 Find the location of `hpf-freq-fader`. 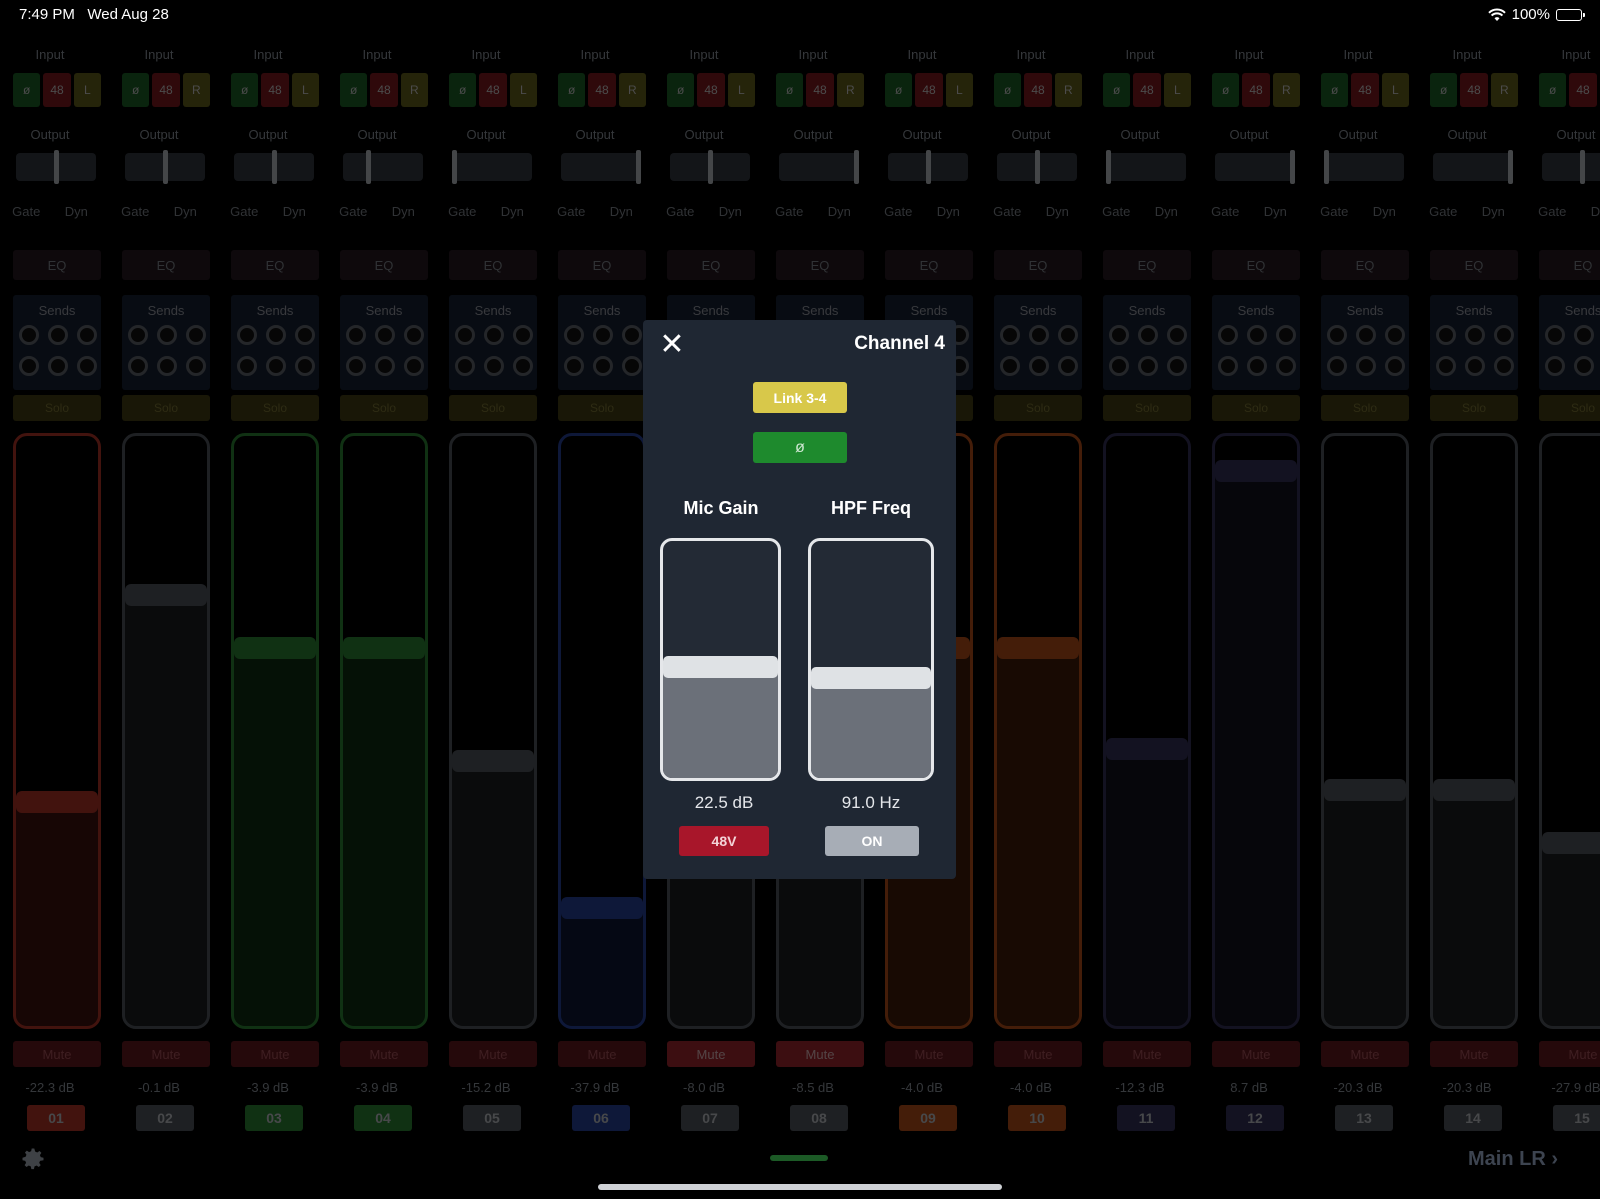

hpf-freq-fader is located at coordinates (871, 659).